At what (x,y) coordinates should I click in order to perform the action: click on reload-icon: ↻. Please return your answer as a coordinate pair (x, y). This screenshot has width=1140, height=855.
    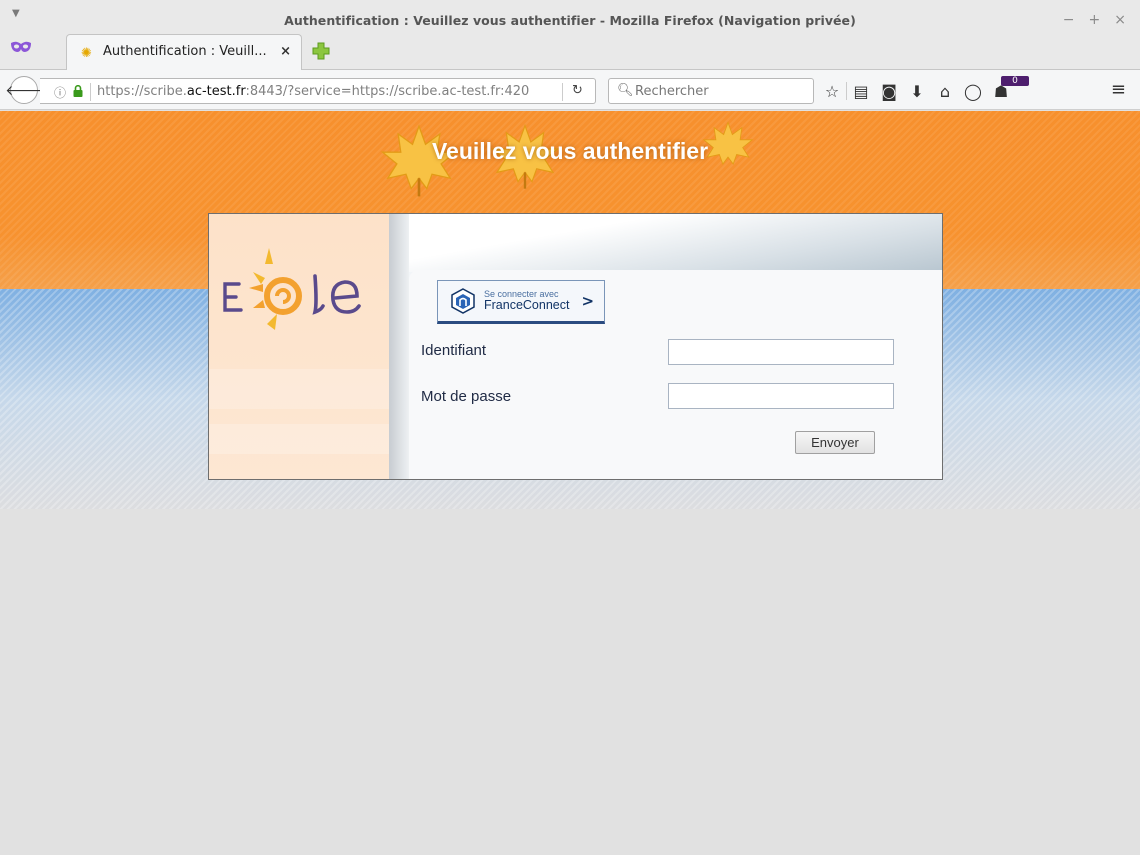
    Looking at the image, I should click on (577, 90).